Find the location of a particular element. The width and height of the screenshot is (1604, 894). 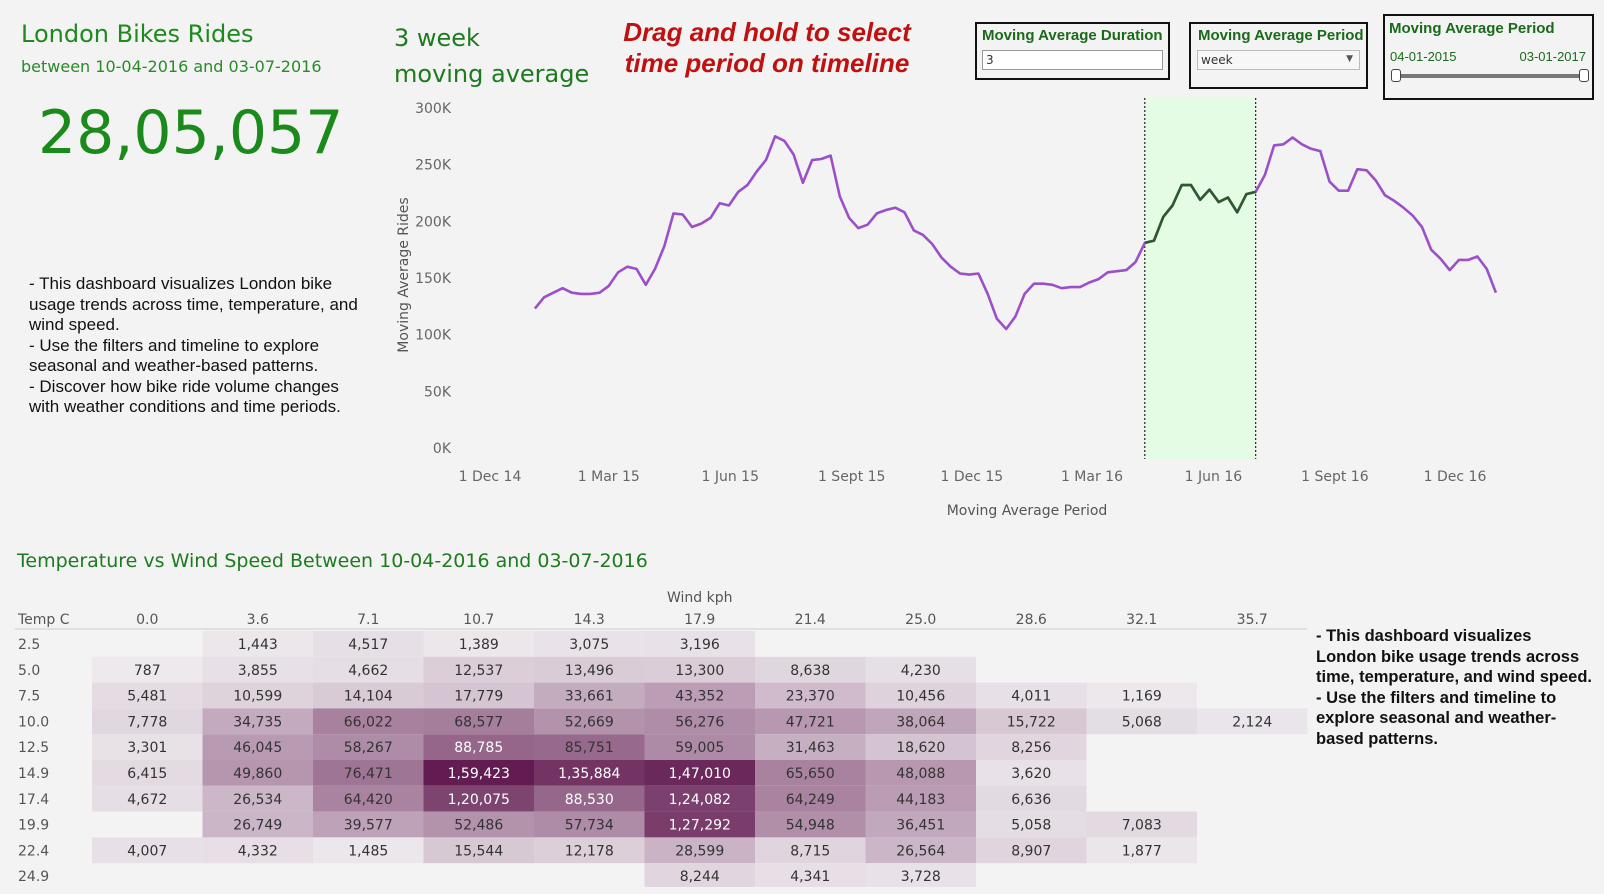

heatmap-cell-value: 10,456 is located at coordinates (920, 697).